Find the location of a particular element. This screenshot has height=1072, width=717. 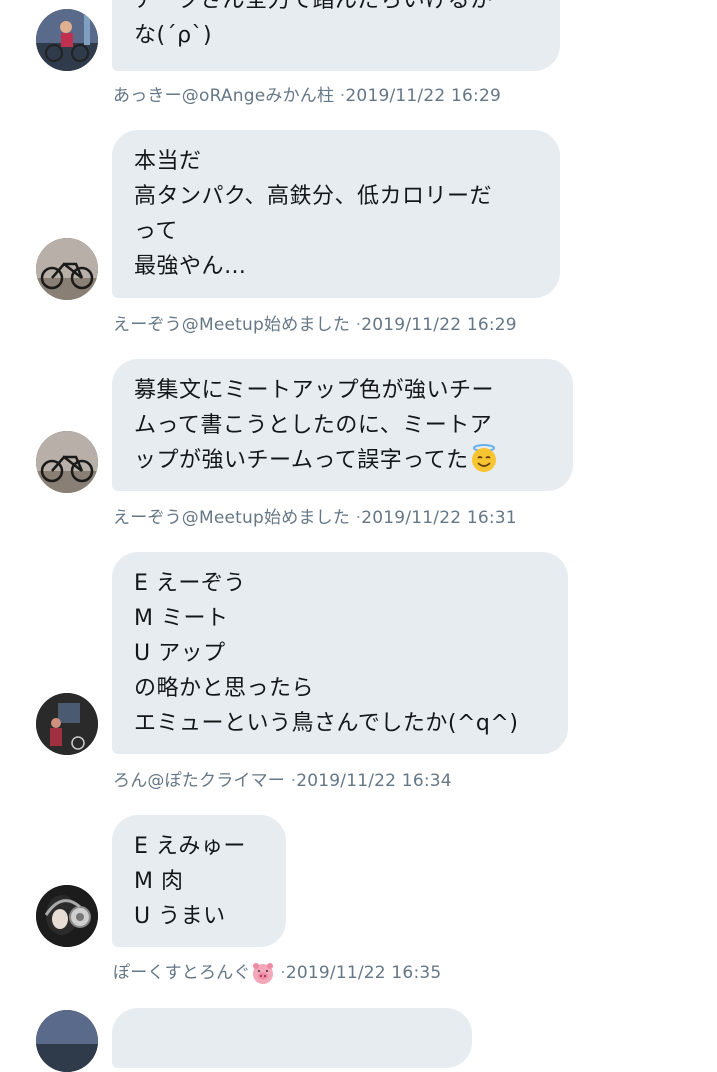

message-line: な(´ρ`) is located at coordinates (173, 35).